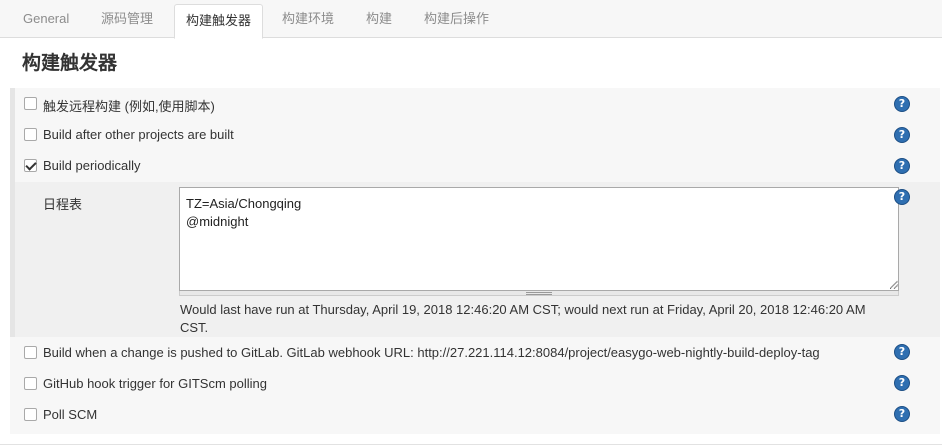 The width and height of the screenshot is (942, 448). Describe the element at coordinates (155, 383) in the screenshot. I see `trigger-github-hook-label: GitHub hook trigger for GITScm polling` at that location.